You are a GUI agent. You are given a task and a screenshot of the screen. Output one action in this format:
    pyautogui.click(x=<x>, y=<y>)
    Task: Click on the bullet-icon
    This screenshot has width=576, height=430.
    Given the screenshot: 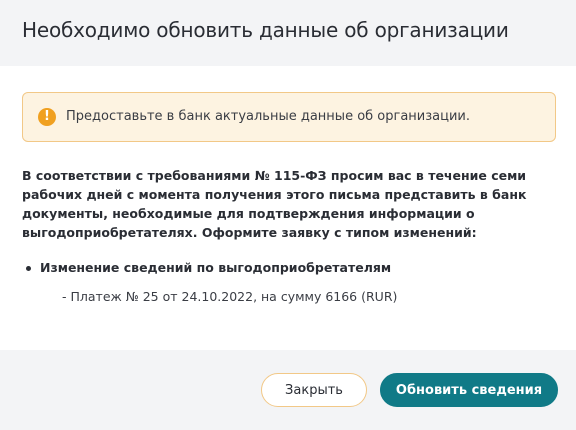 What is the action you would take?
    pyautogui.click(x=28, y=268)
    